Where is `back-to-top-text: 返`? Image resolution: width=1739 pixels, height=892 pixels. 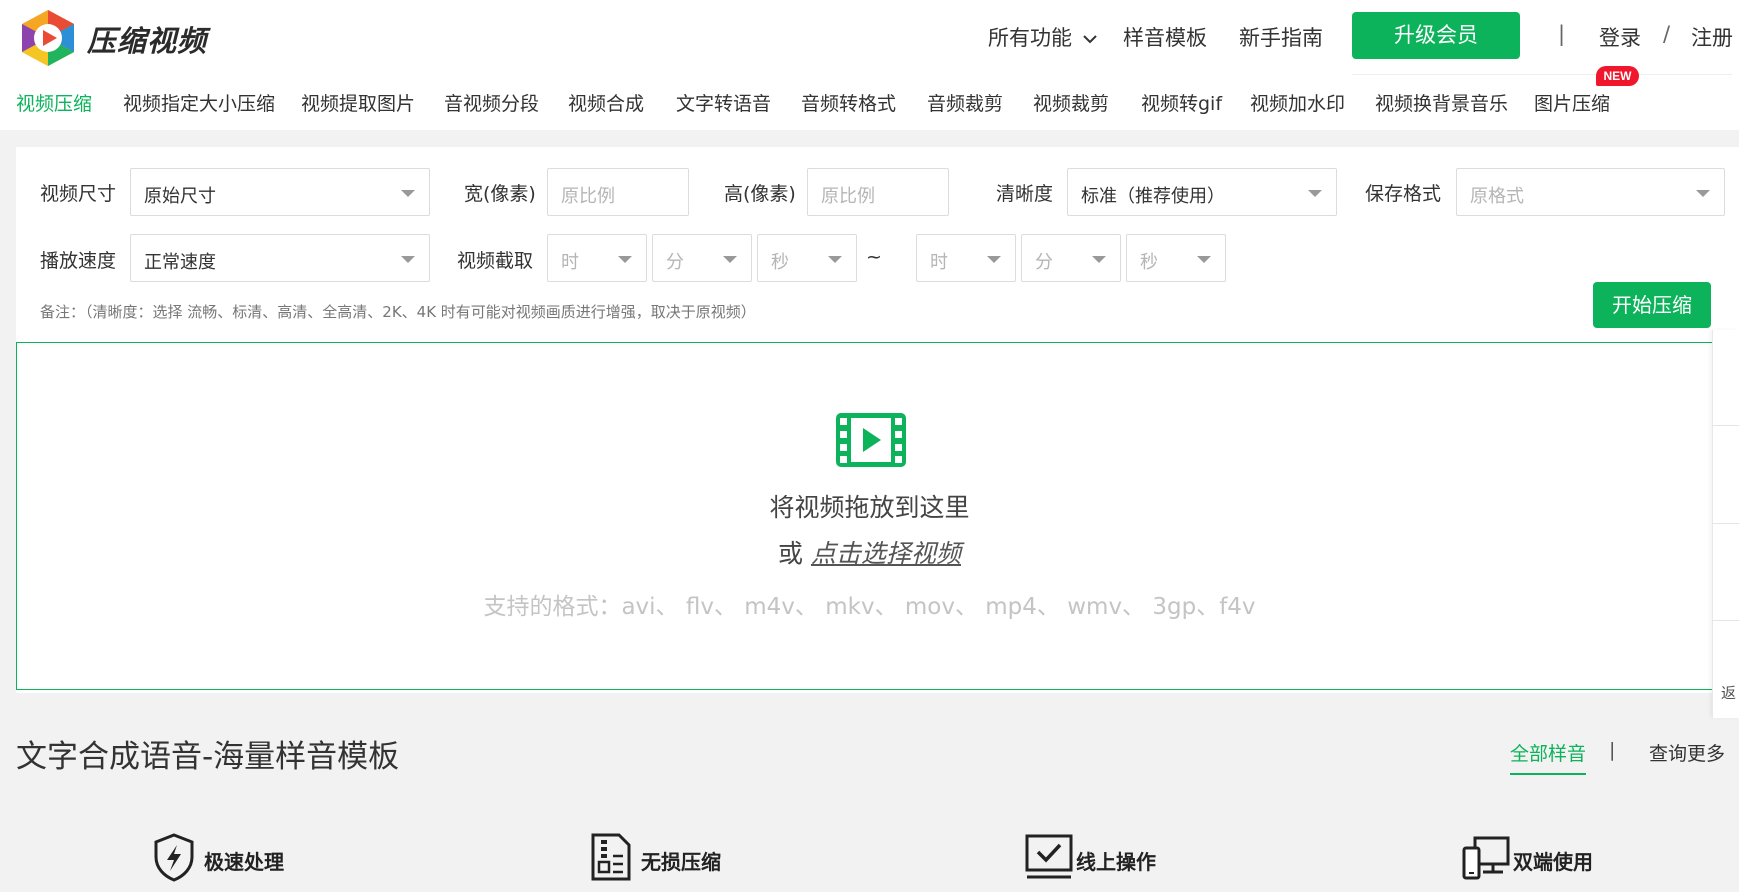 back-to-top-text: 返 is located at coordinates (1728, 692).